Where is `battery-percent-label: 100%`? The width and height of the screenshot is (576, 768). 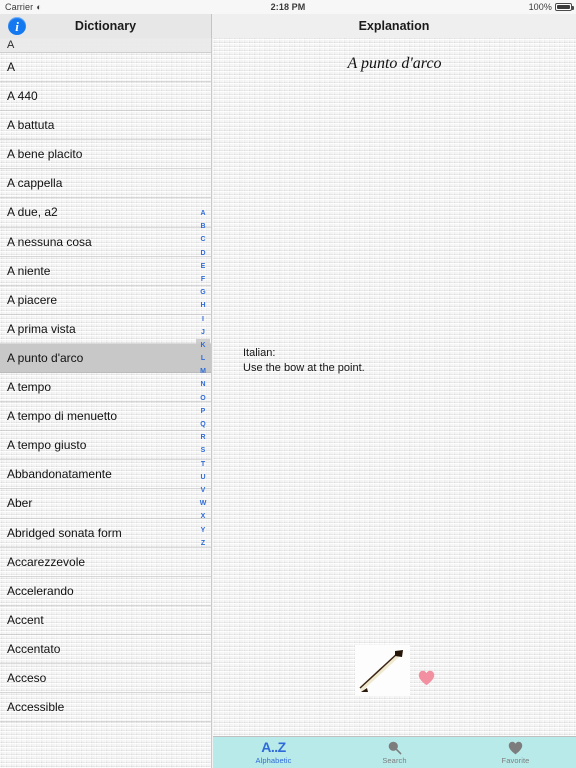
battery-percent-label: 100% is located at coordinates (540, 7).